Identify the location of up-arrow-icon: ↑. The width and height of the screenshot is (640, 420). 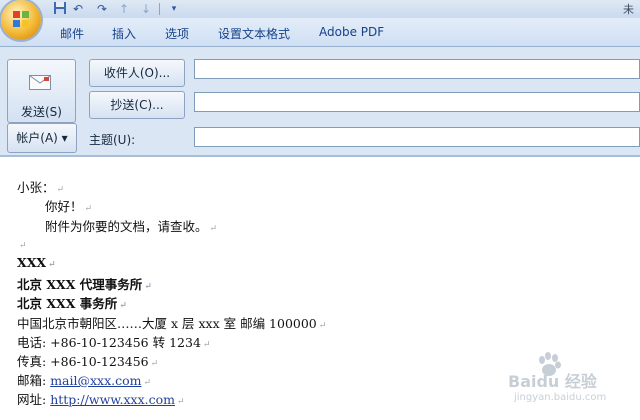
(124, 9).